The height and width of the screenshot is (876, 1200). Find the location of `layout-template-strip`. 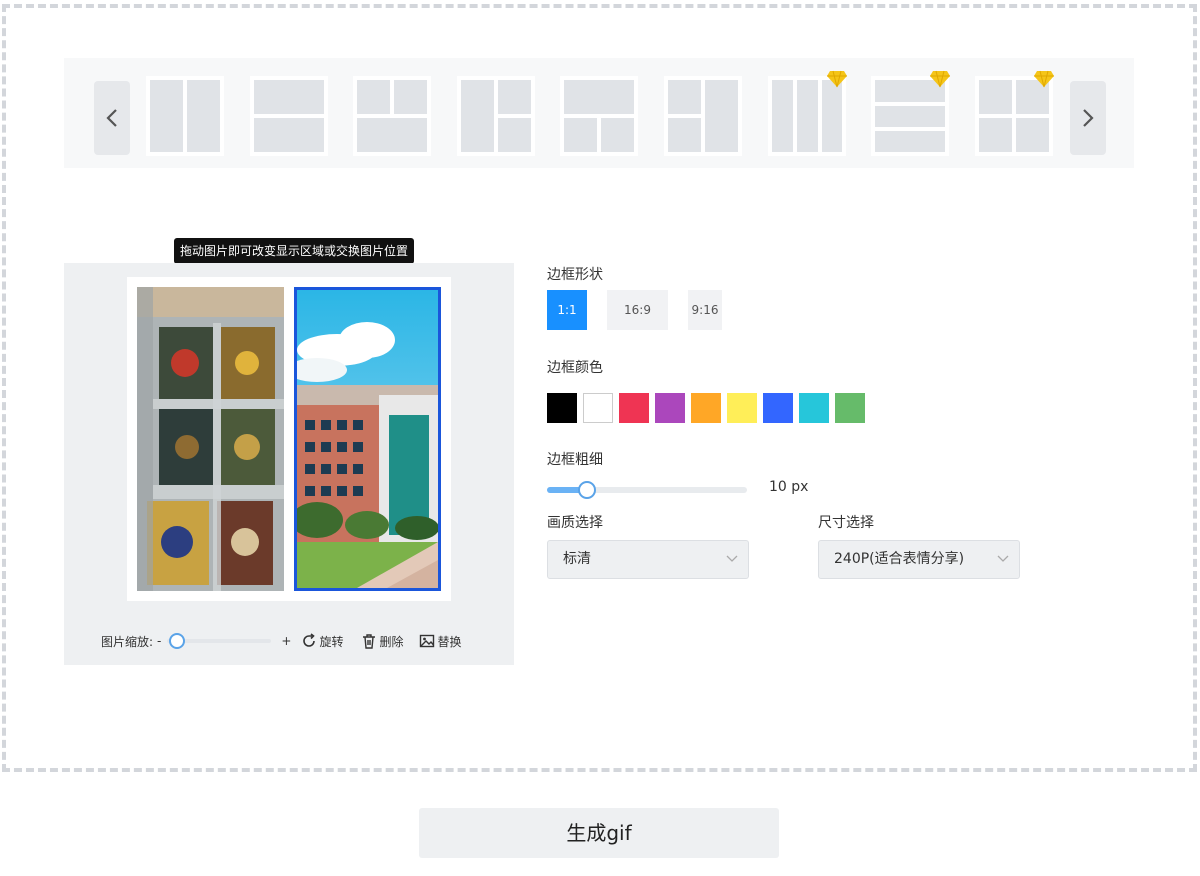

layout-template-strip is located at coordinates (599, 113).